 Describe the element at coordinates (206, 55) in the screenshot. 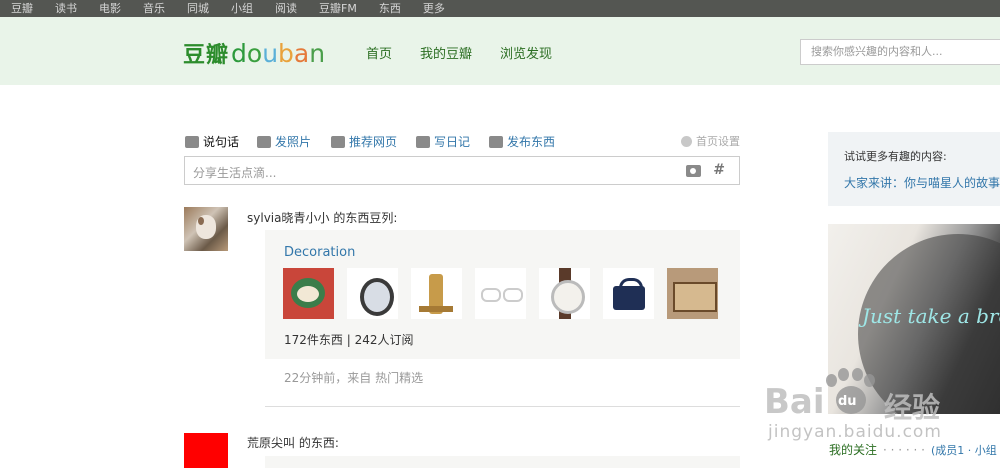

I see `logo-cn-text: 豆瓣` at that location.